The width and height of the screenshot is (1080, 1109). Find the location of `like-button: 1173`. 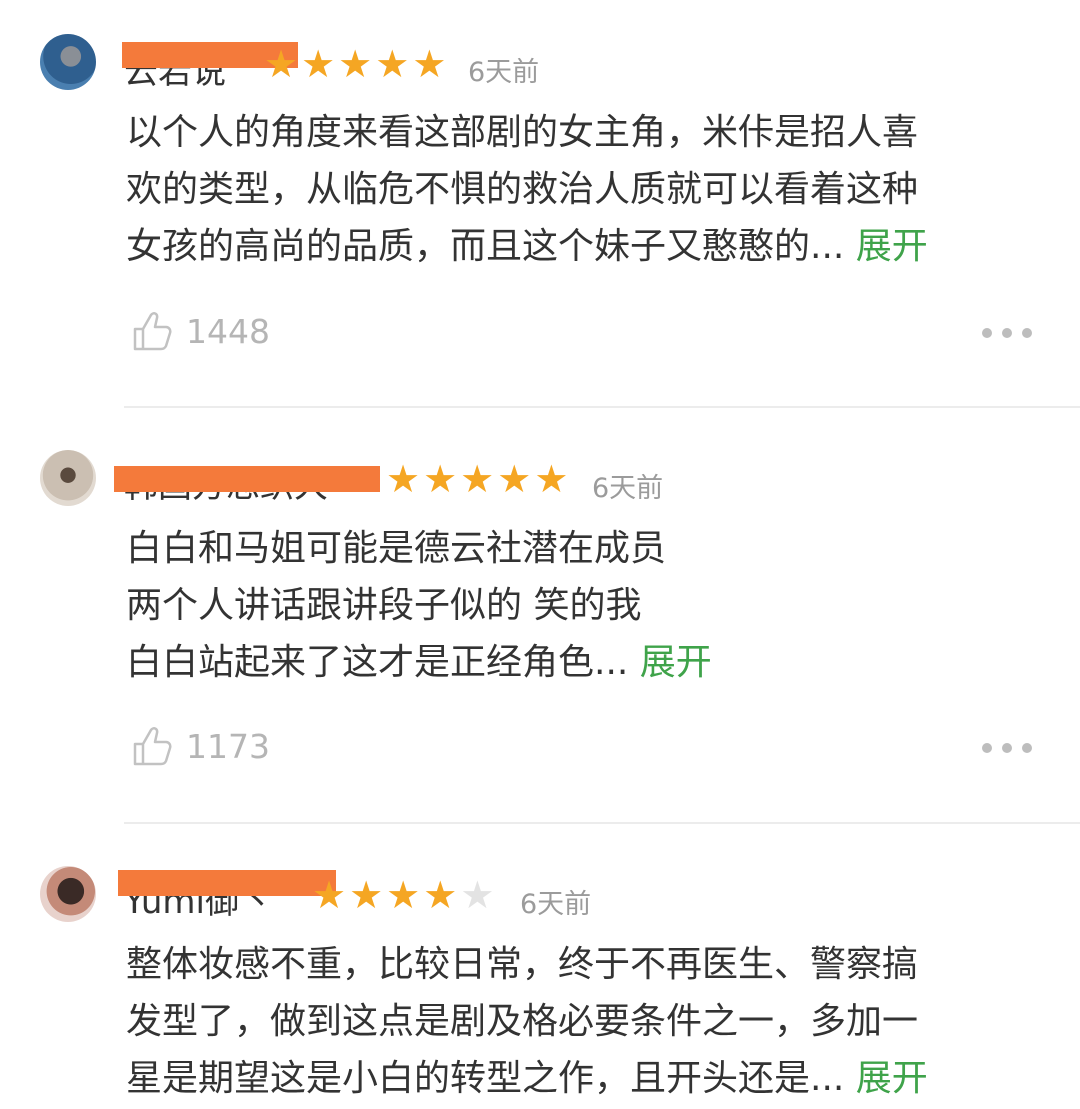

like-button: 1173 is located at coordinates (201, 746).